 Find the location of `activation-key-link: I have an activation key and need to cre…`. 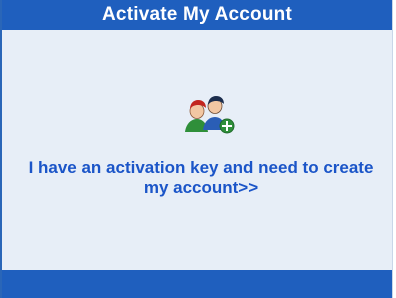

activation-key-link: I have an activation key and need to cre… is located at coordinates (201, 178).